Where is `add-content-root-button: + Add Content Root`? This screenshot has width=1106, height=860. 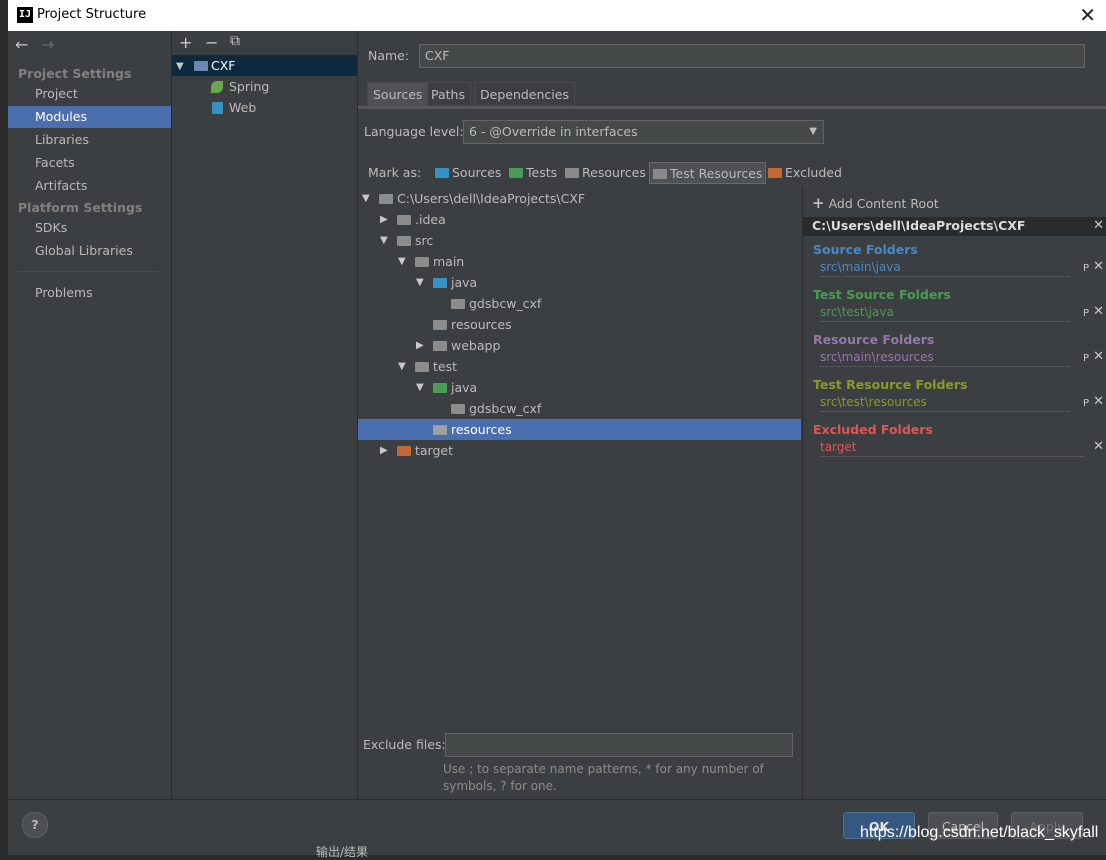 add-content-root-button: + Add Content Root is located at coordinates (875, 203).